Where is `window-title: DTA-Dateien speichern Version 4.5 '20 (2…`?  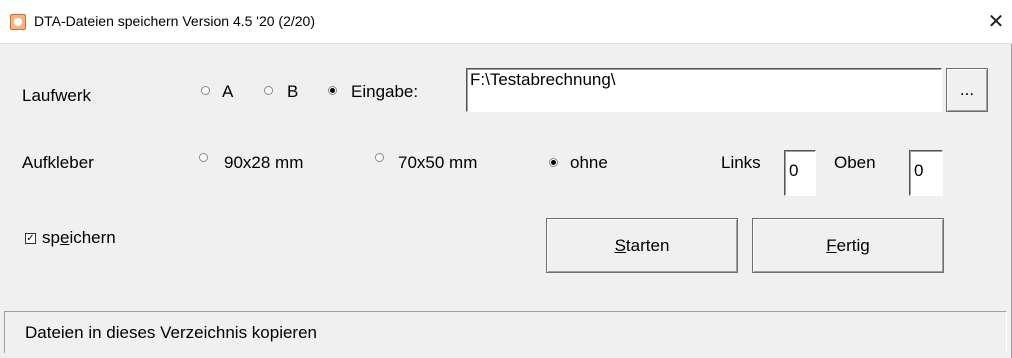 window-title: DTA-Dateien speichern Version 4.5 '20 (2… is located at coordinates (175, 21).